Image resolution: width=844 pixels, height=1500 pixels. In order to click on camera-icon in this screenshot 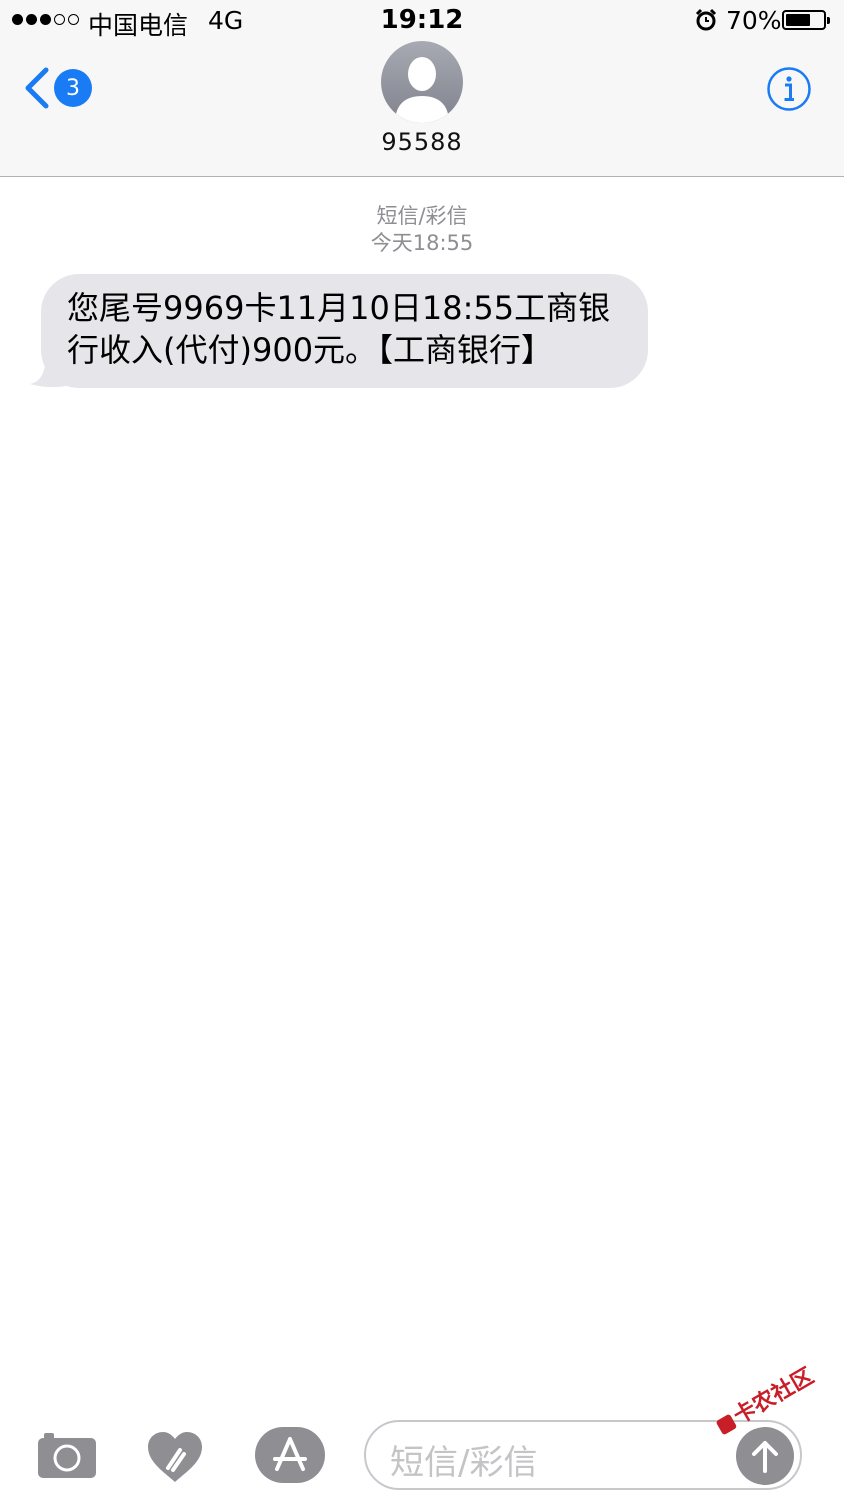, I will do `click(67, 1455)`.